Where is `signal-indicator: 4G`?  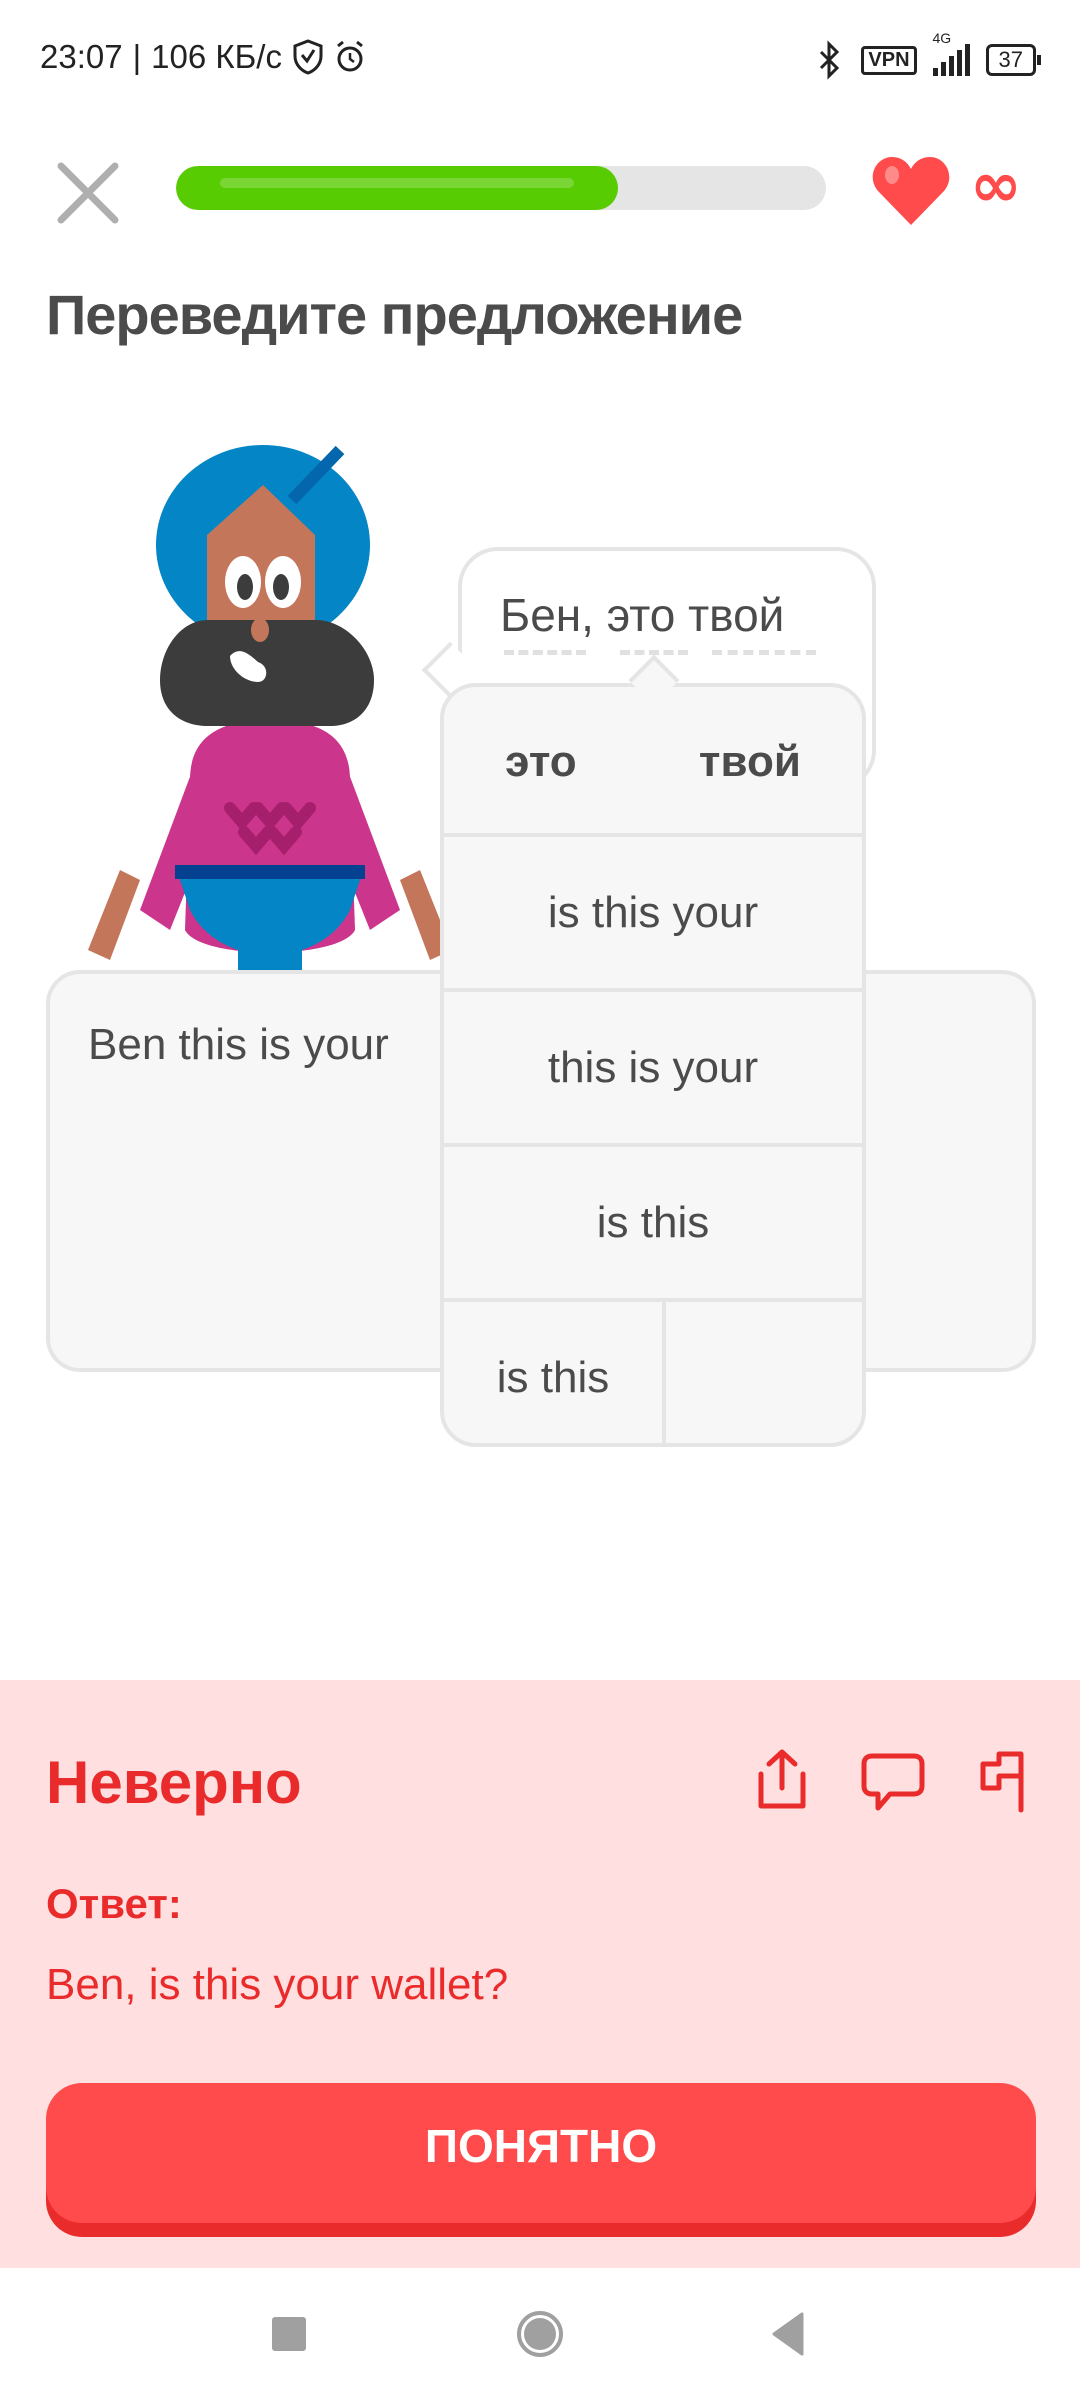 signal-indicator: 4G is located at coordinates (951, 53).